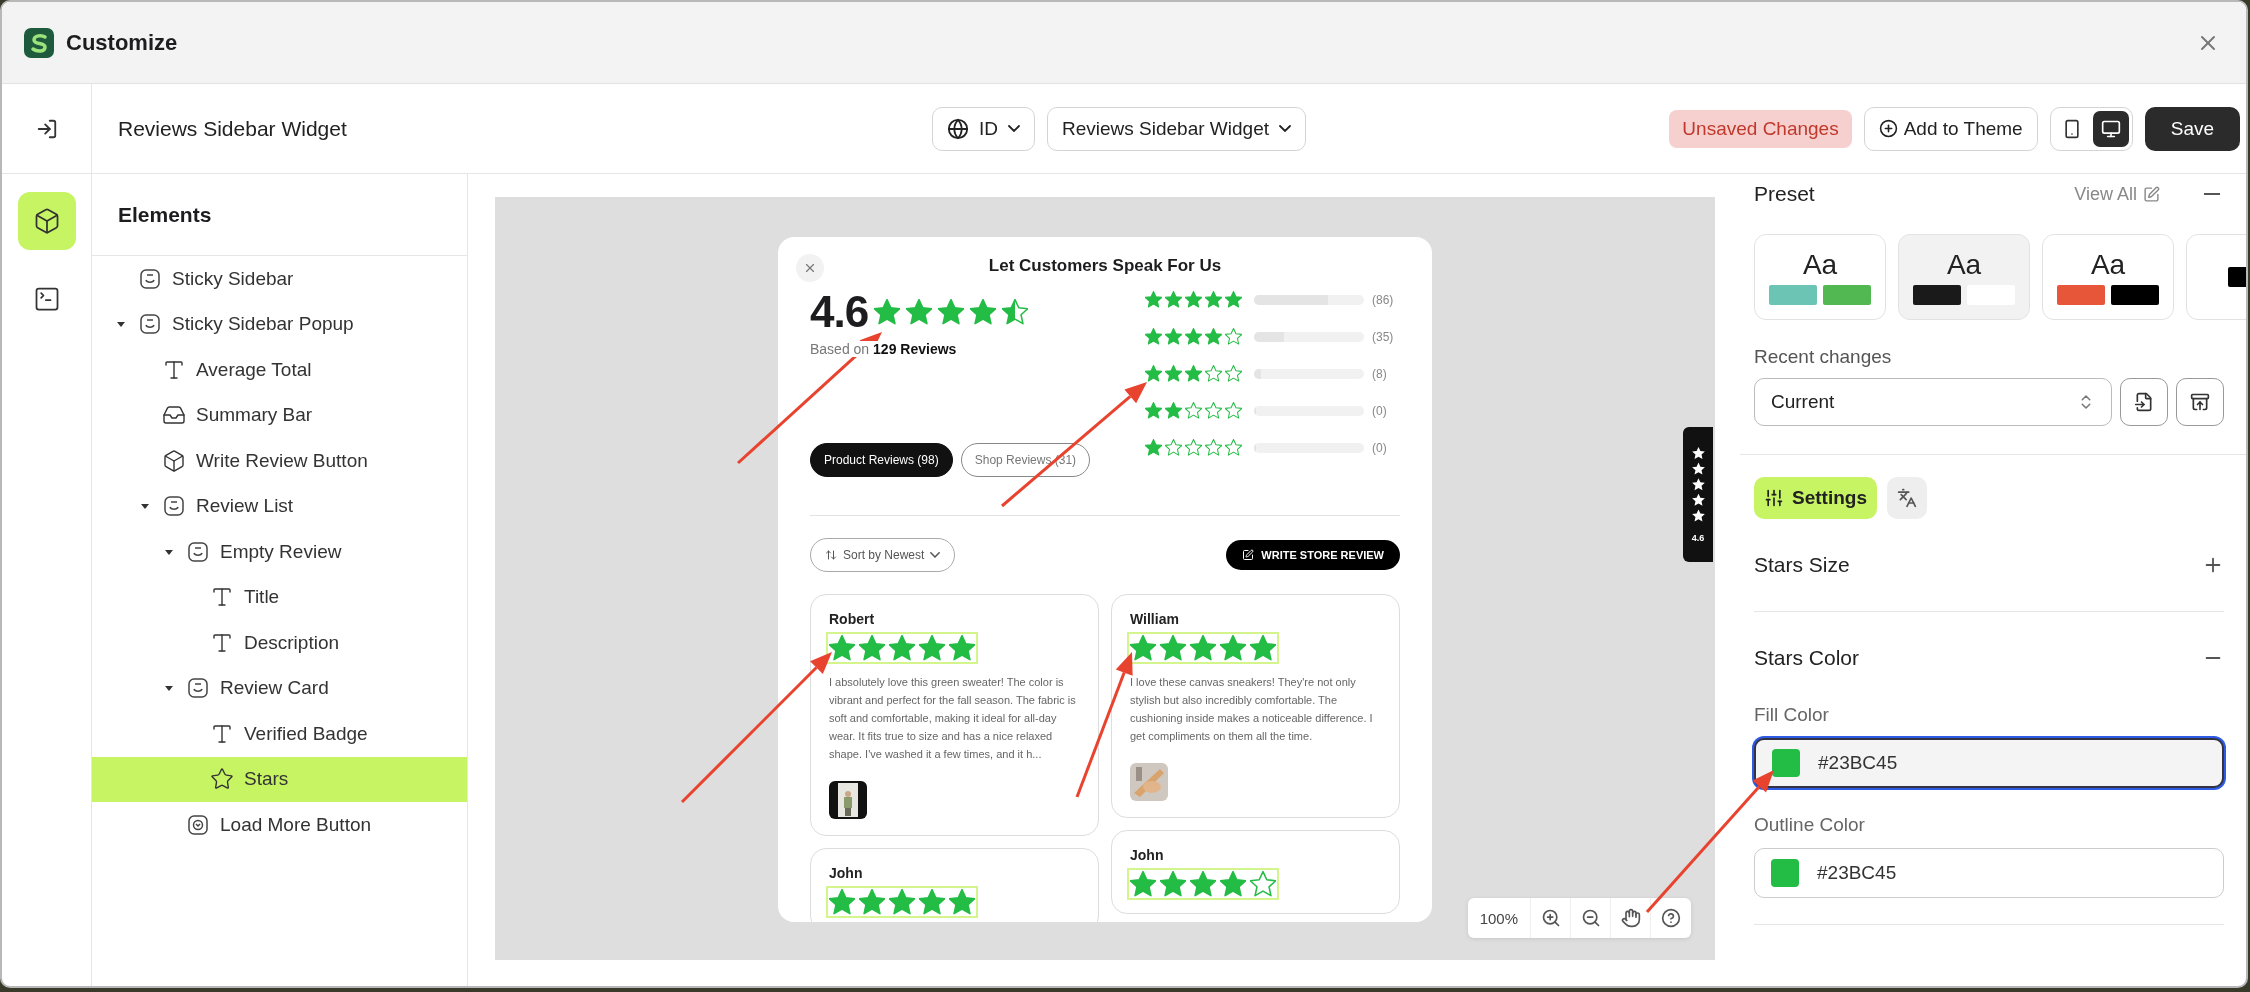  What do you see at coordinates (1380, 410) in the screenshot?
I see `rating-count: (0)` at bounding box center [1380, 410].